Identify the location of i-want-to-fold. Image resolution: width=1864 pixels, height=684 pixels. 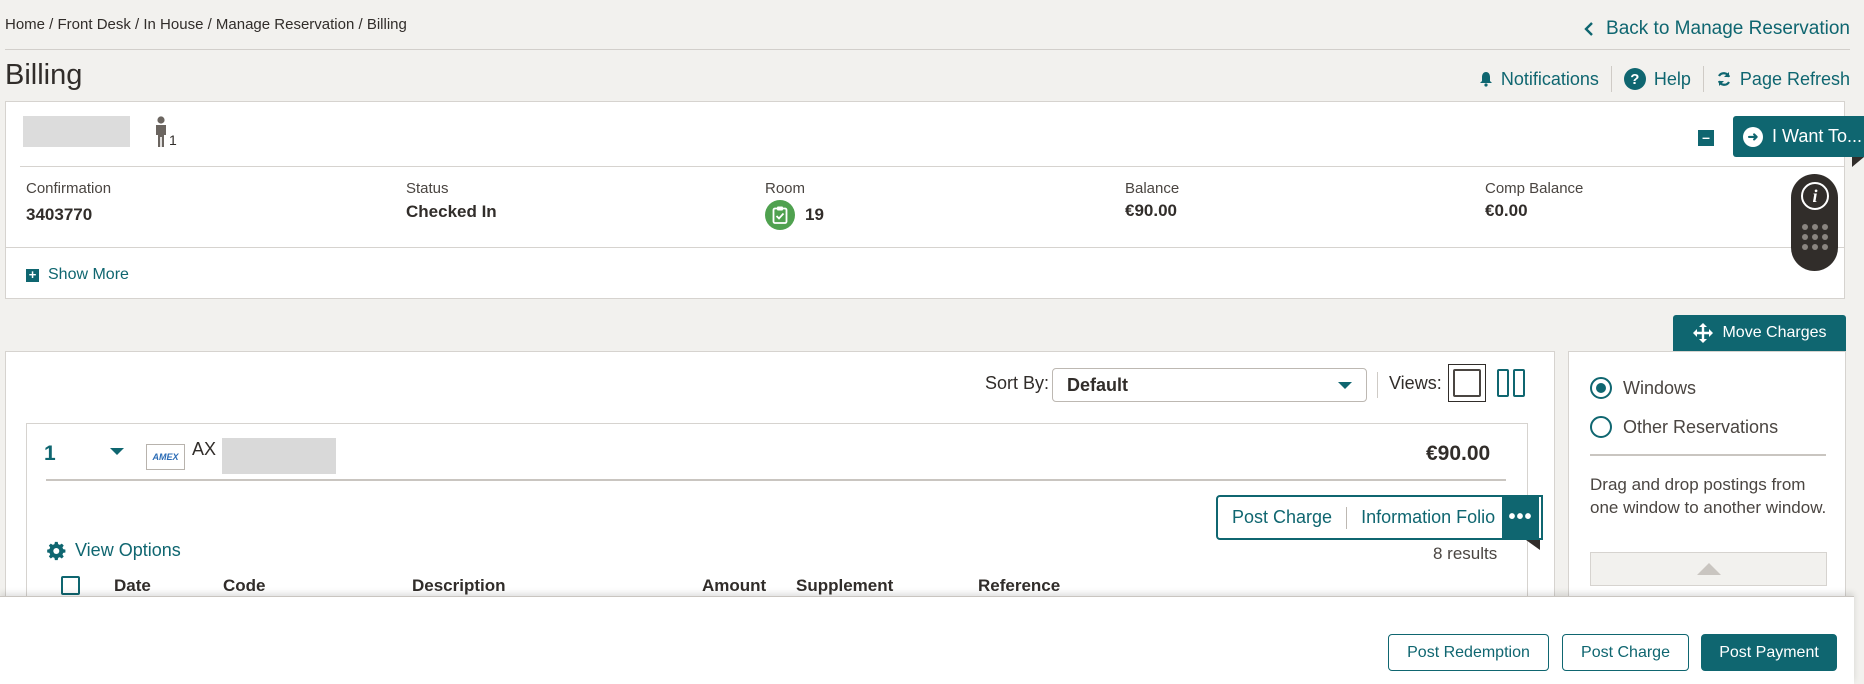
(1858, 162).